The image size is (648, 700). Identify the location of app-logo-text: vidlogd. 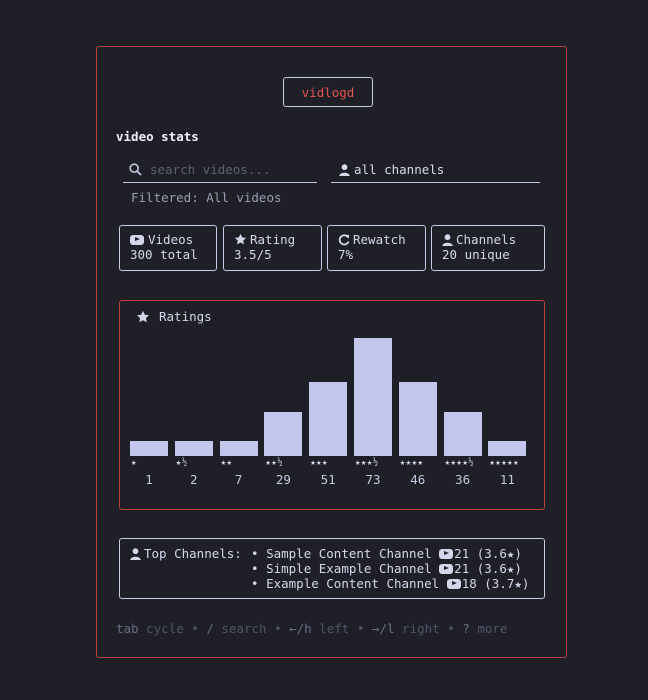
(328, 92).